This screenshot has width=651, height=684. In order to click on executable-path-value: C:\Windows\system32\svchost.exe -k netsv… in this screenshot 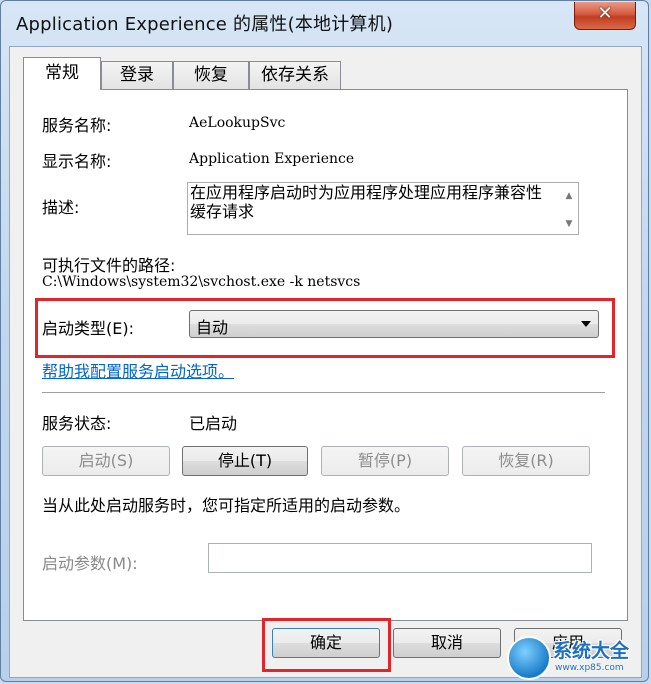, I will do `click(201, 282)`.